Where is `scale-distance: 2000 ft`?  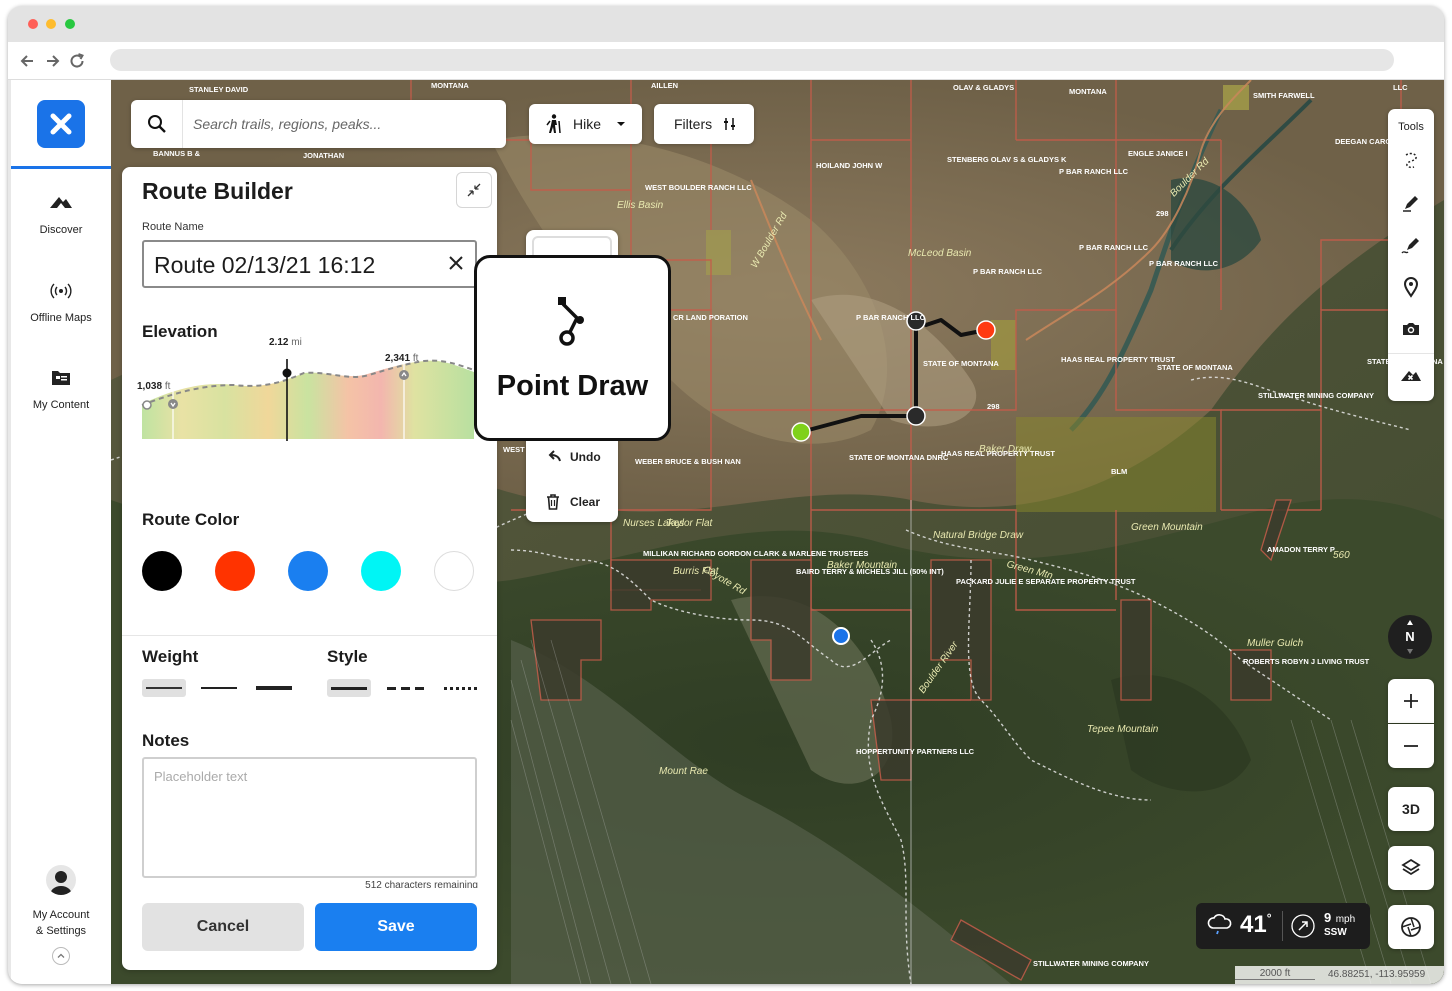
scale-distance: 2000 ft is located at coordinates (1275, 974).